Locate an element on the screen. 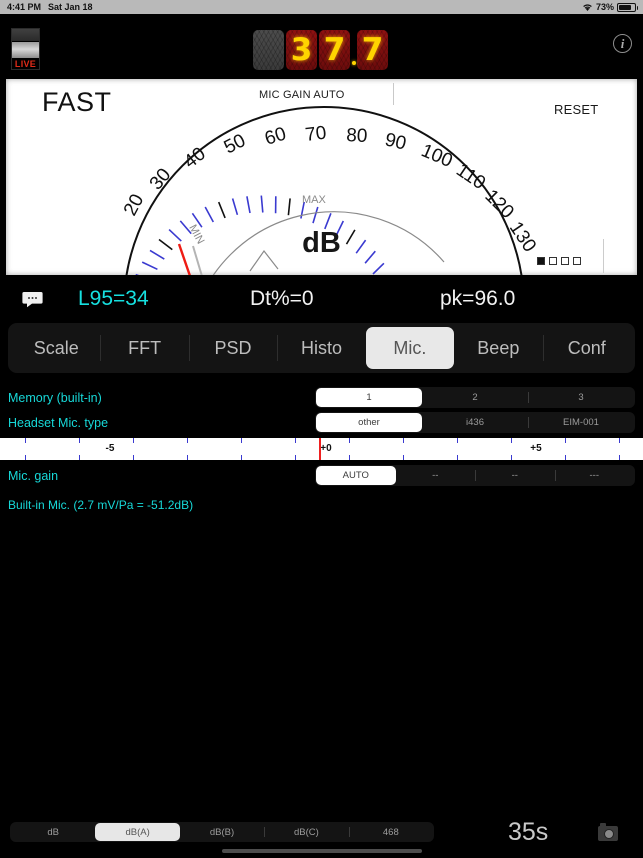 This screenshot has width=643, height=858. row-headset-mic-type: Headset Mic. type other i436 EIM-001 is located at coordinates (321, 422).